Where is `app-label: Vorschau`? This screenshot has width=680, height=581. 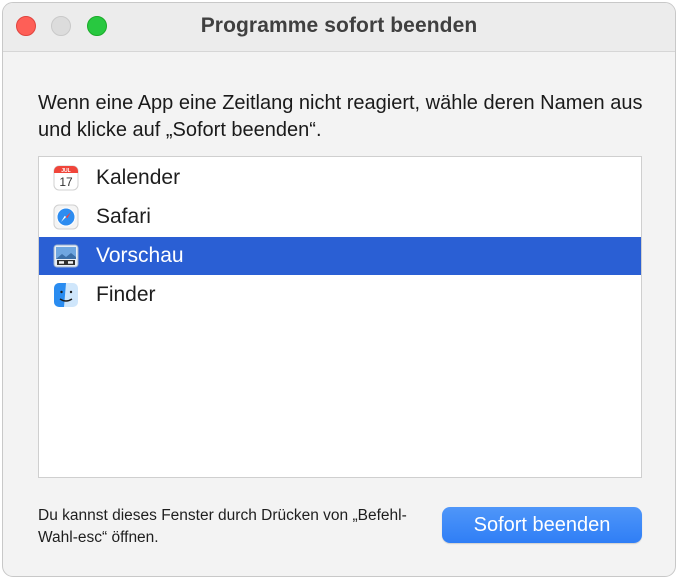
app-label: Vorschau is located at coordinates (140, 255).